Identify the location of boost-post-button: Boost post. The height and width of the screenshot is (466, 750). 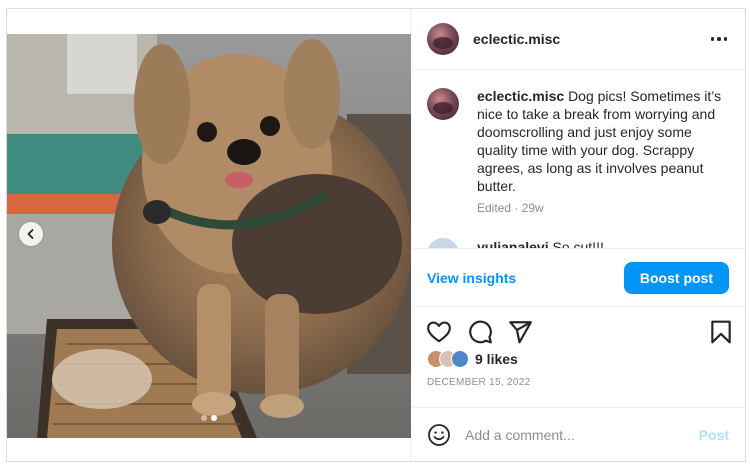
(676, 277).